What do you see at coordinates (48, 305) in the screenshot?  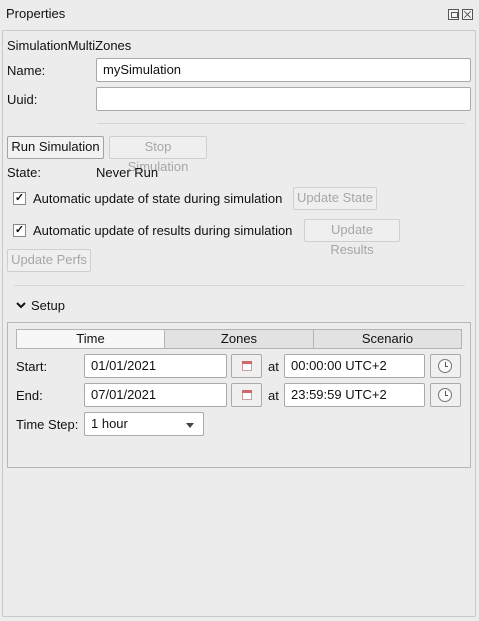 I see `setup-section-header: Setup` at bounding box center [48, 305].